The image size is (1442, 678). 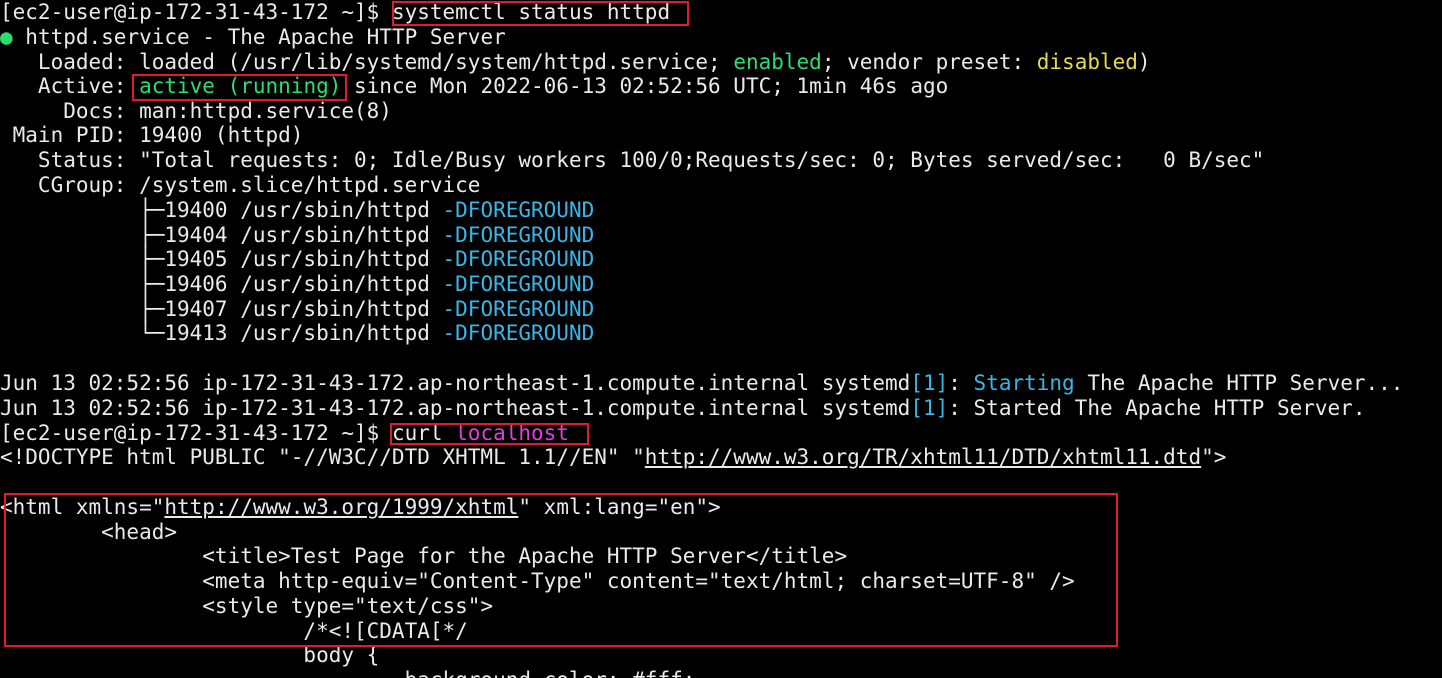 I want to click on process-path: ├─19407 /usr/sbin/httpd, so click(x=221, y=308).